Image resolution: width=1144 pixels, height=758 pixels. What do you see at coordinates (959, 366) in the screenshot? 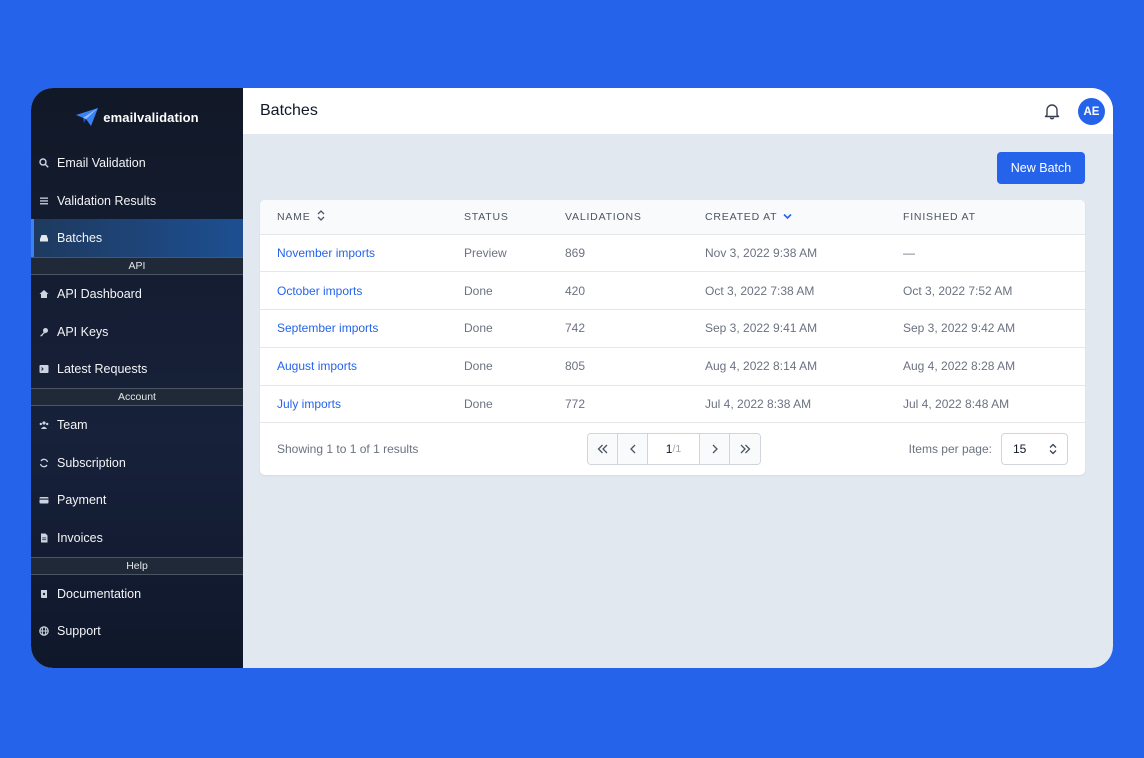
I see `batch-finished-at: Aug 4, 2022 8:28 AM` at bounding box center [959, 366].